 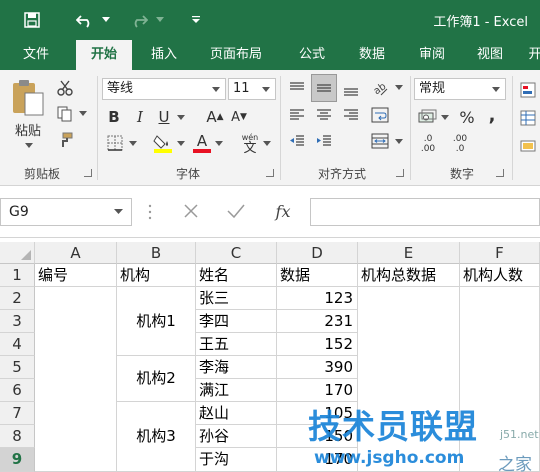 What do you see at coordinates (65, 140) in the screenshot?
I see `format-painter-icon` at bounding box center [65, 140].